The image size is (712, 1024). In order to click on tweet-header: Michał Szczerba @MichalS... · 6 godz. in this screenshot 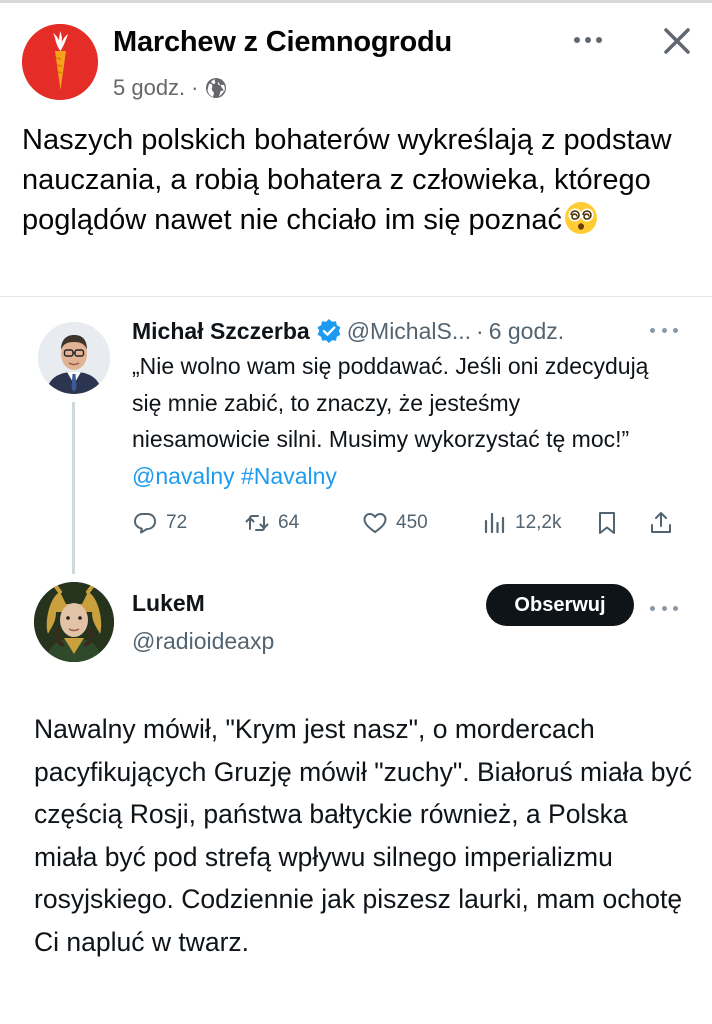, I will do `click(348, 331)`.